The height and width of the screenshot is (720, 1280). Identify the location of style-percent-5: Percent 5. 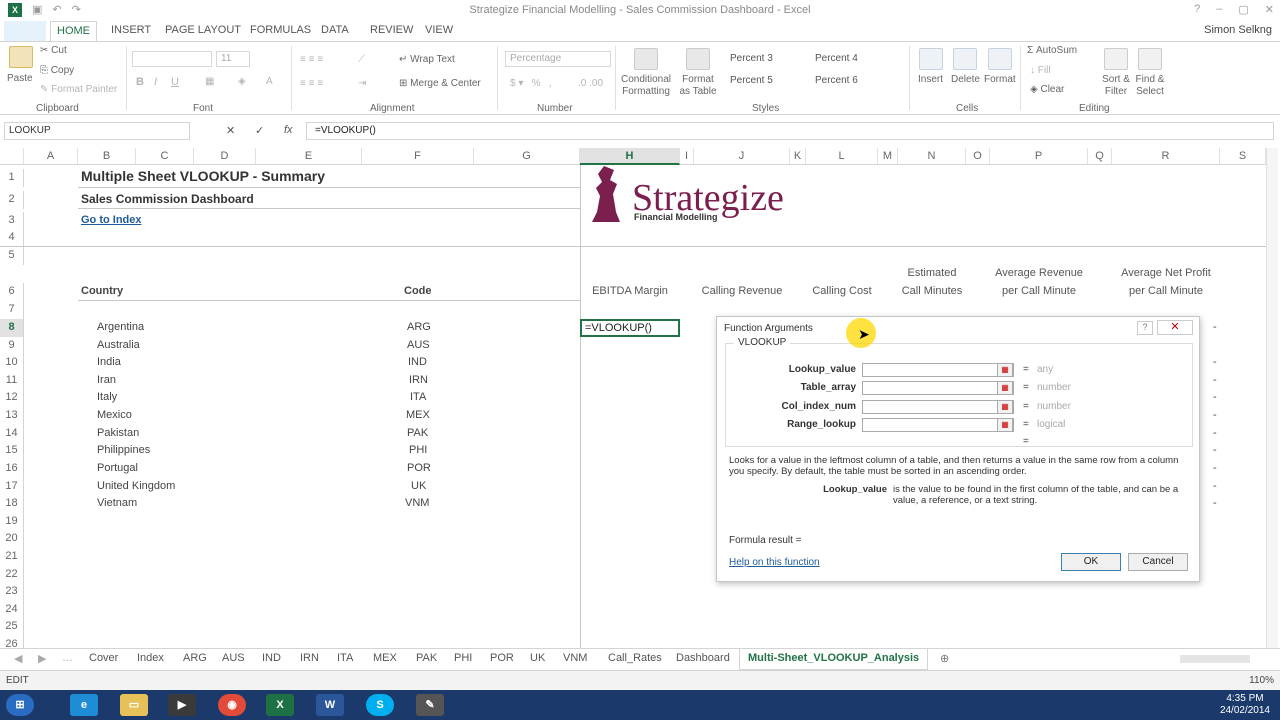
(765, 81).